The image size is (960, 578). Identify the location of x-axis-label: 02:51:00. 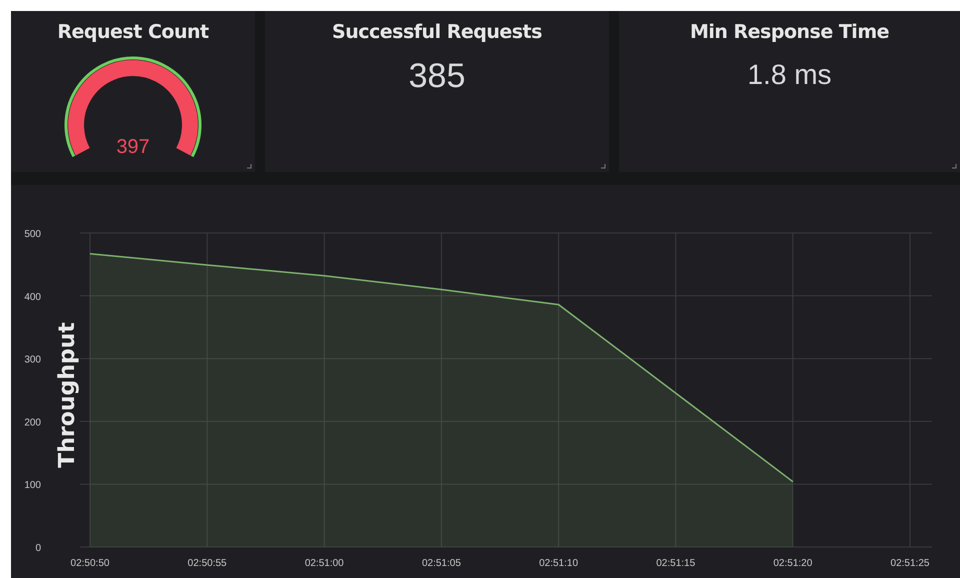
(324, 563).